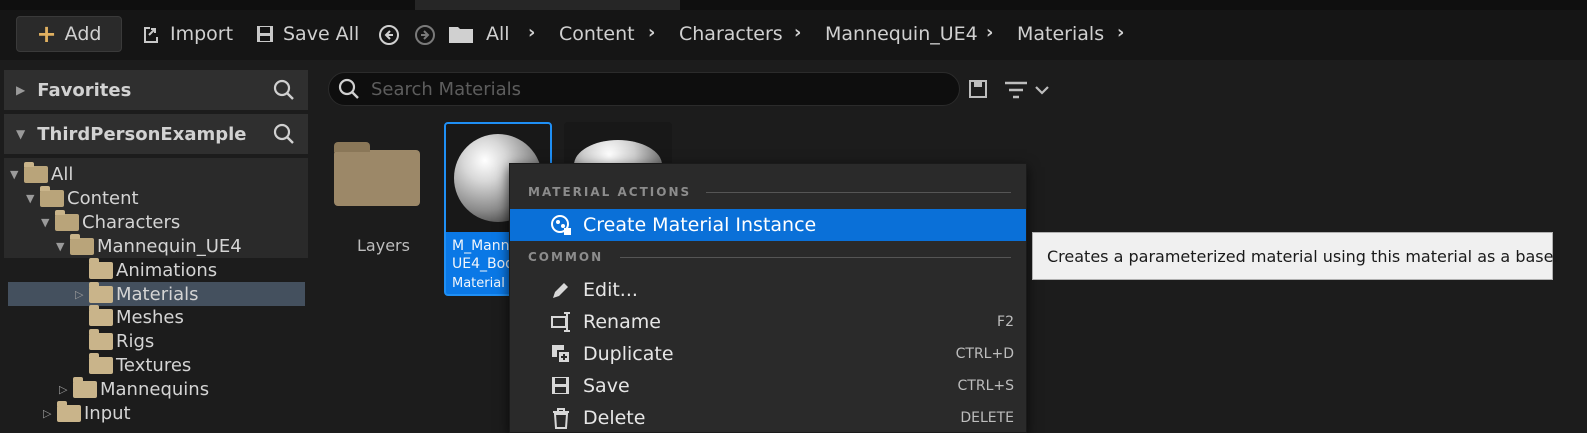  What do you see at coordinates (150, 317) in the screenshot?
I see `tree-label: Meshes` at bounding box center [150, 317].